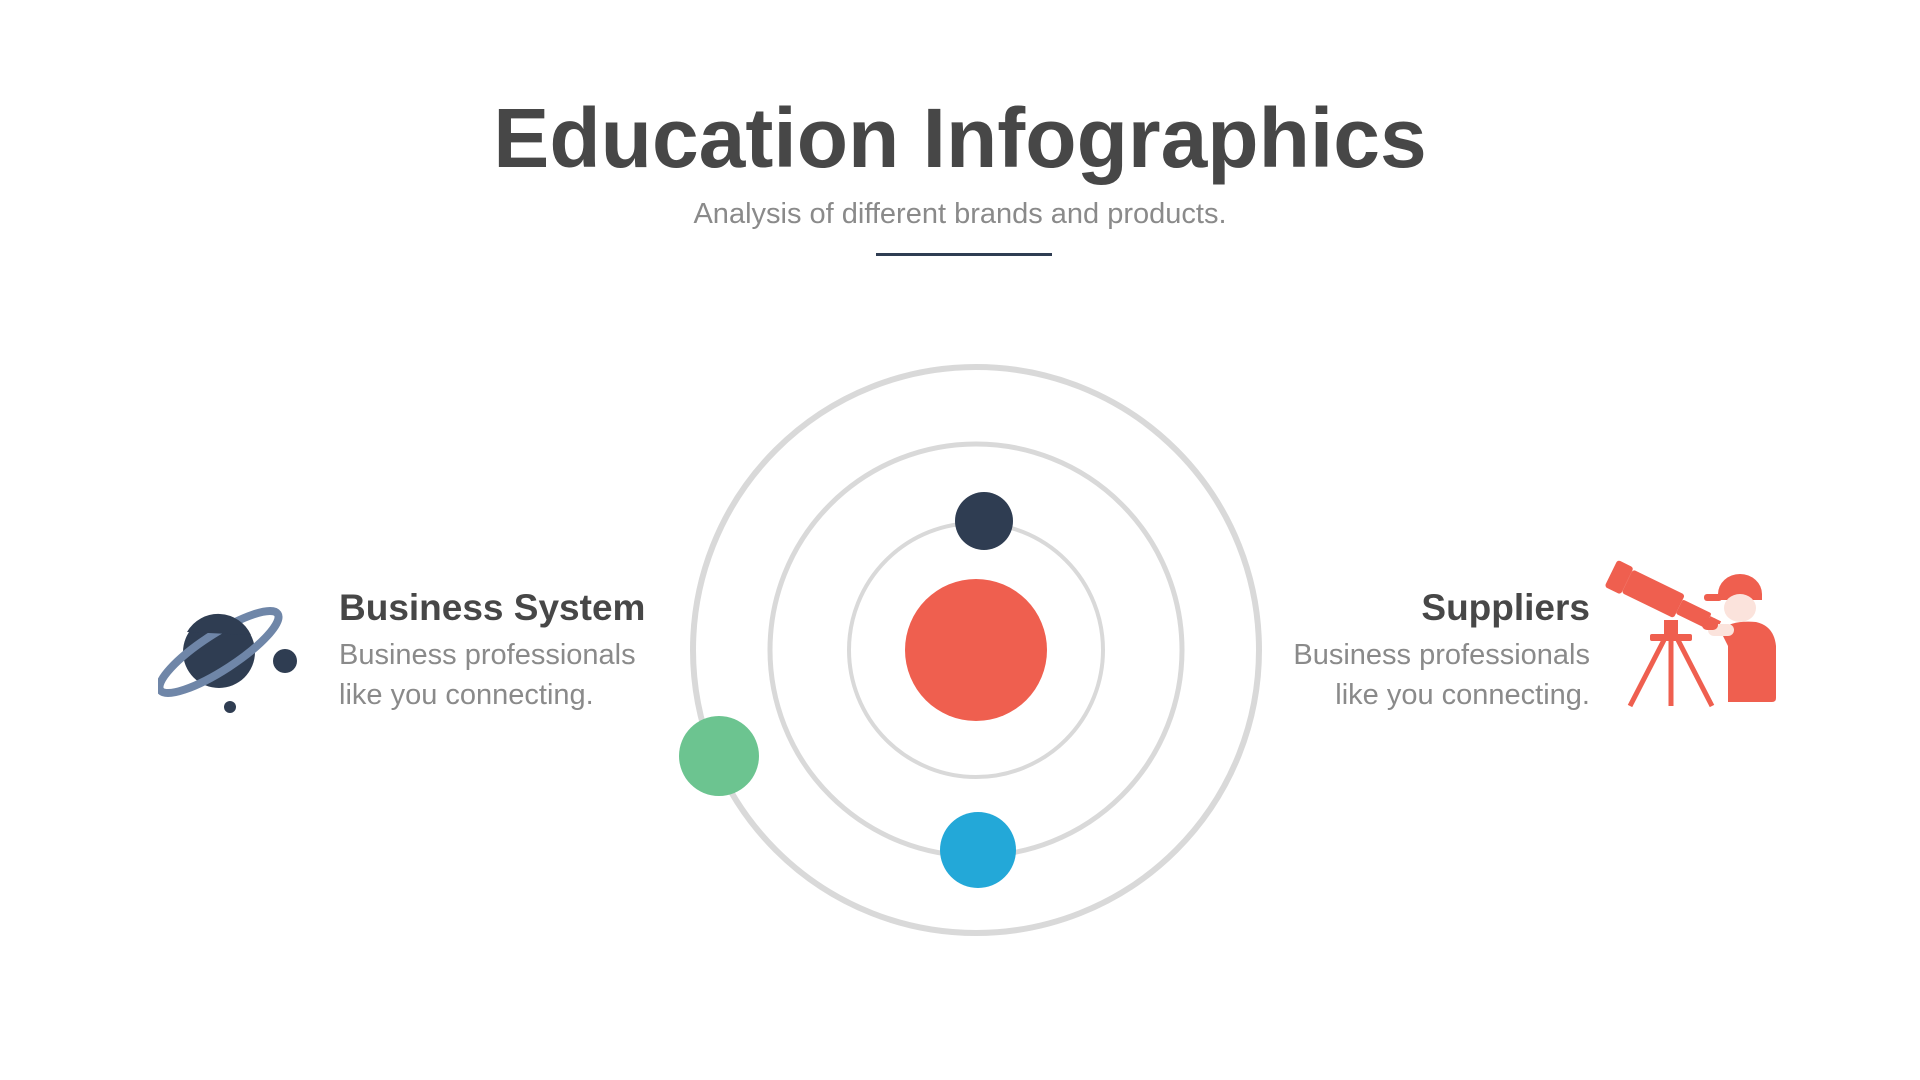 The width and height of the screenshot is (1920, 1080). Describe the element at coordinates (1441, 655) in the screenshot. I see `suppliers-desc-line1: Business professionals` at that location.